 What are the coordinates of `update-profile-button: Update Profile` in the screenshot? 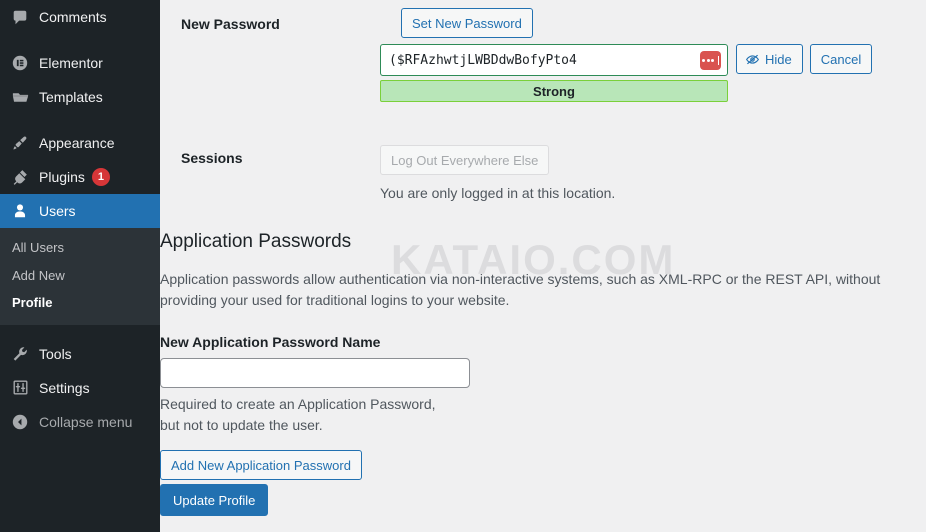 It's located at (214, 500).